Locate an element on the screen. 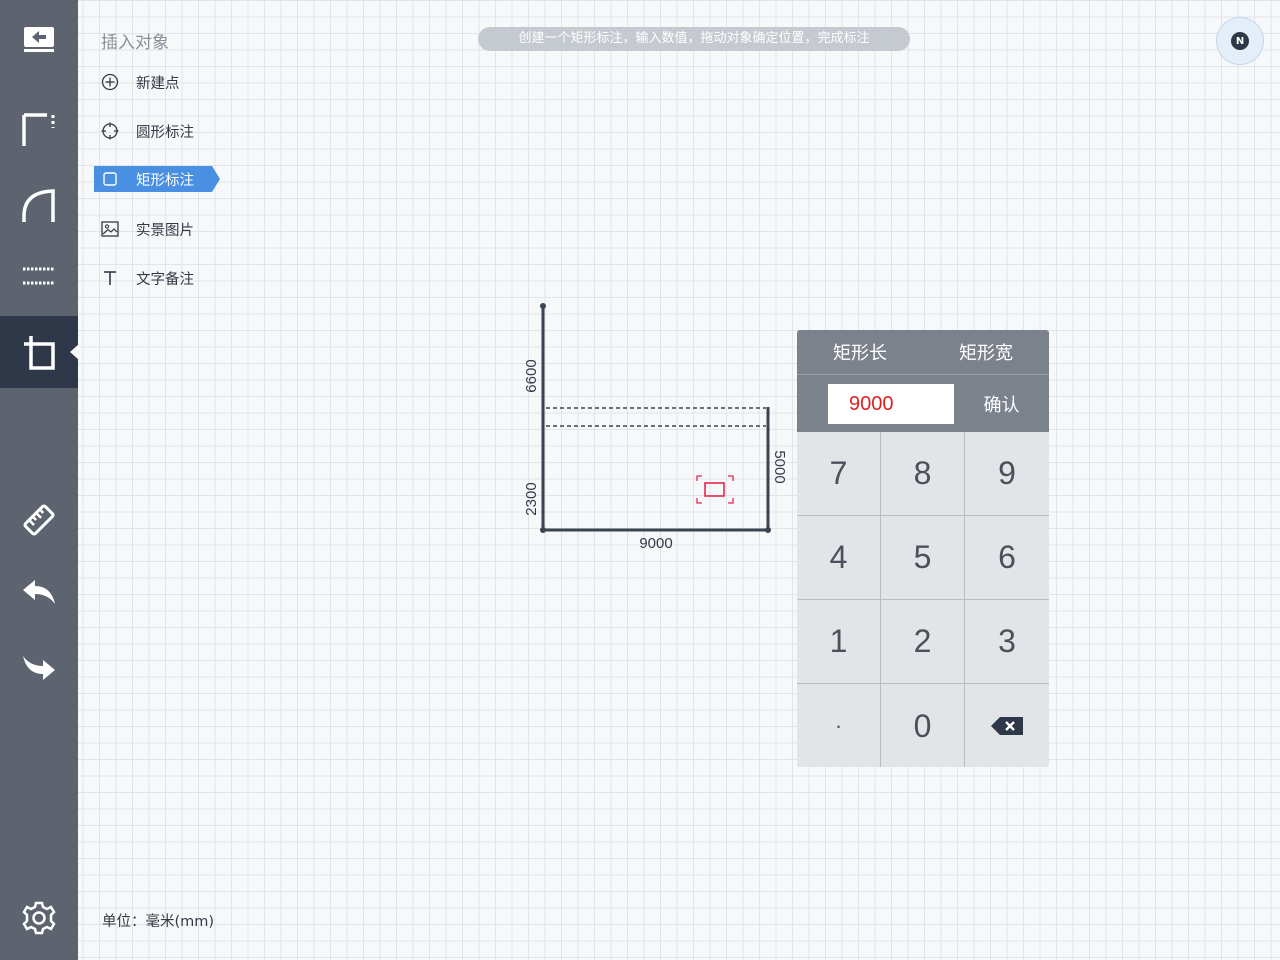 This screenshot has height=960, width=1280. backspace-button is located at coordinates (1007, 725).